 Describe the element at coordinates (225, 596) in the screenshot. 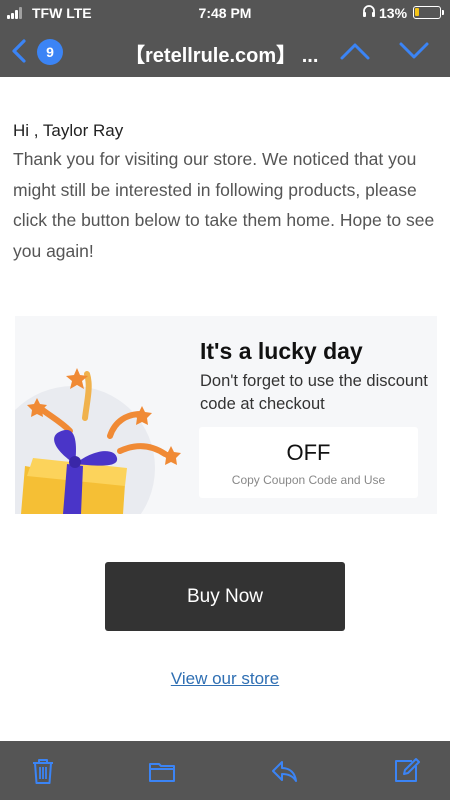

I see `buy-now-button: Buy Now` at that location.